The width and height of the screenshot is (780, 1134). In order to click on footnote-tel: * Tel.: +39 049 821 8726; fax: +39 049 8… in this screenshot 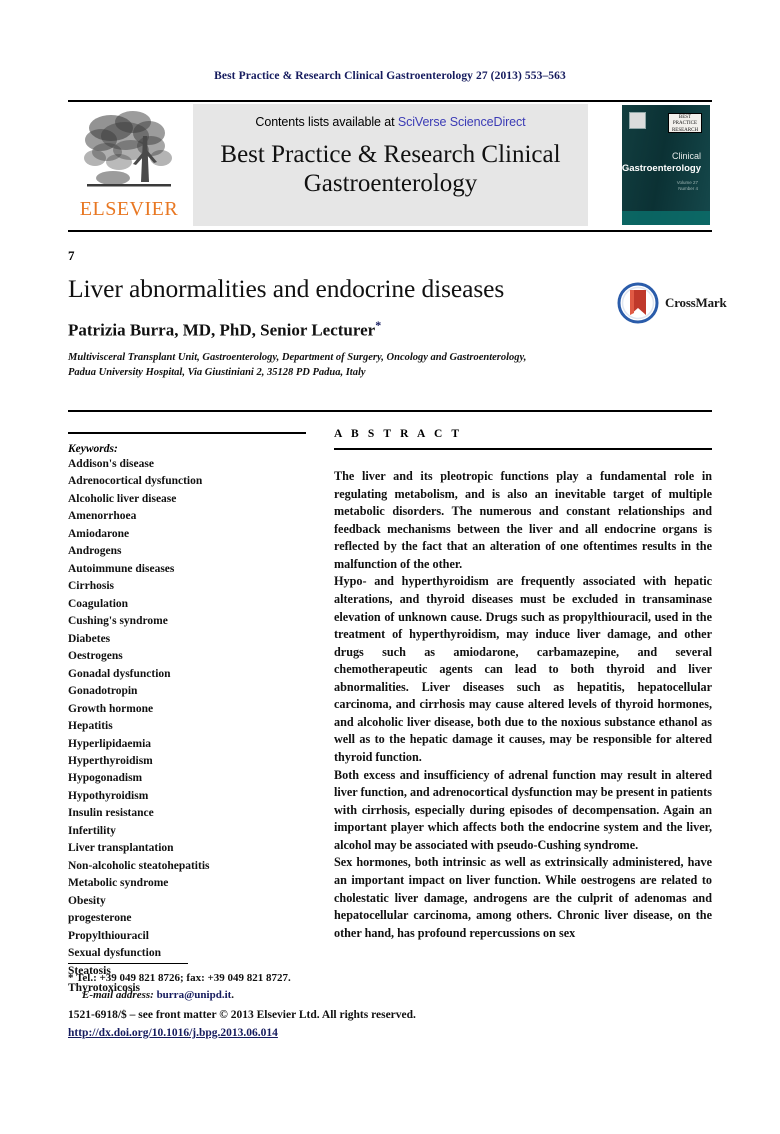, I will do `click(293, 978)`.